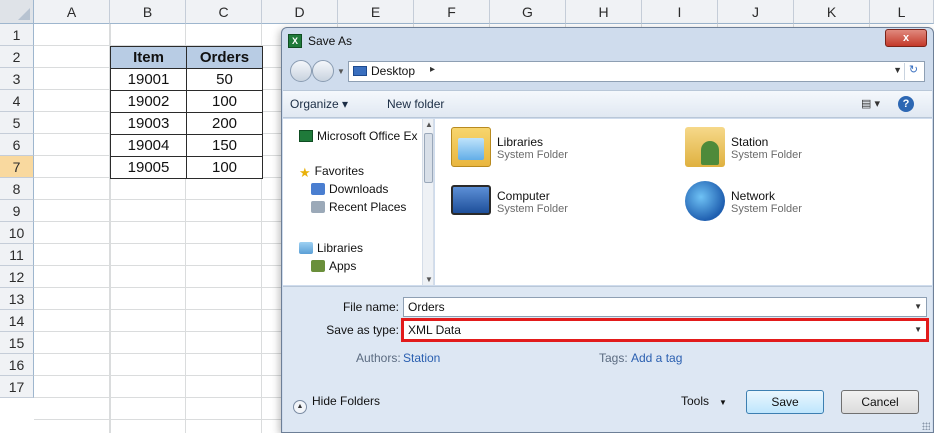 The height and width of the screenshot is (433, 934). What do you see at coordinates (705, 147) in the screenshot?
I see `user-folder-icon` at bounding box center [705, 147].